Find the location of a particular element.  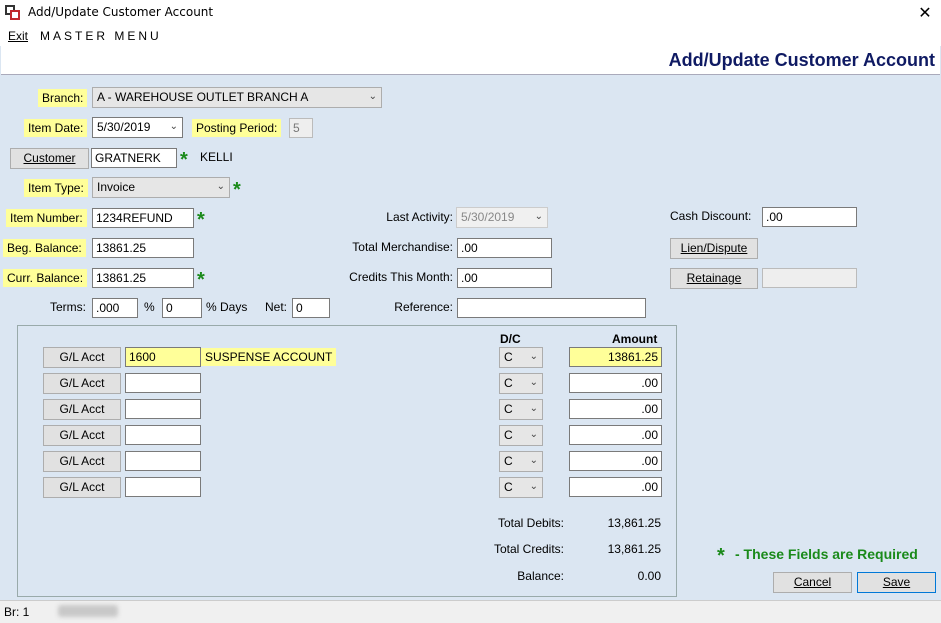

item-date-picker: 5/30/2019 ⌄ is located at coordinates (137, 127).